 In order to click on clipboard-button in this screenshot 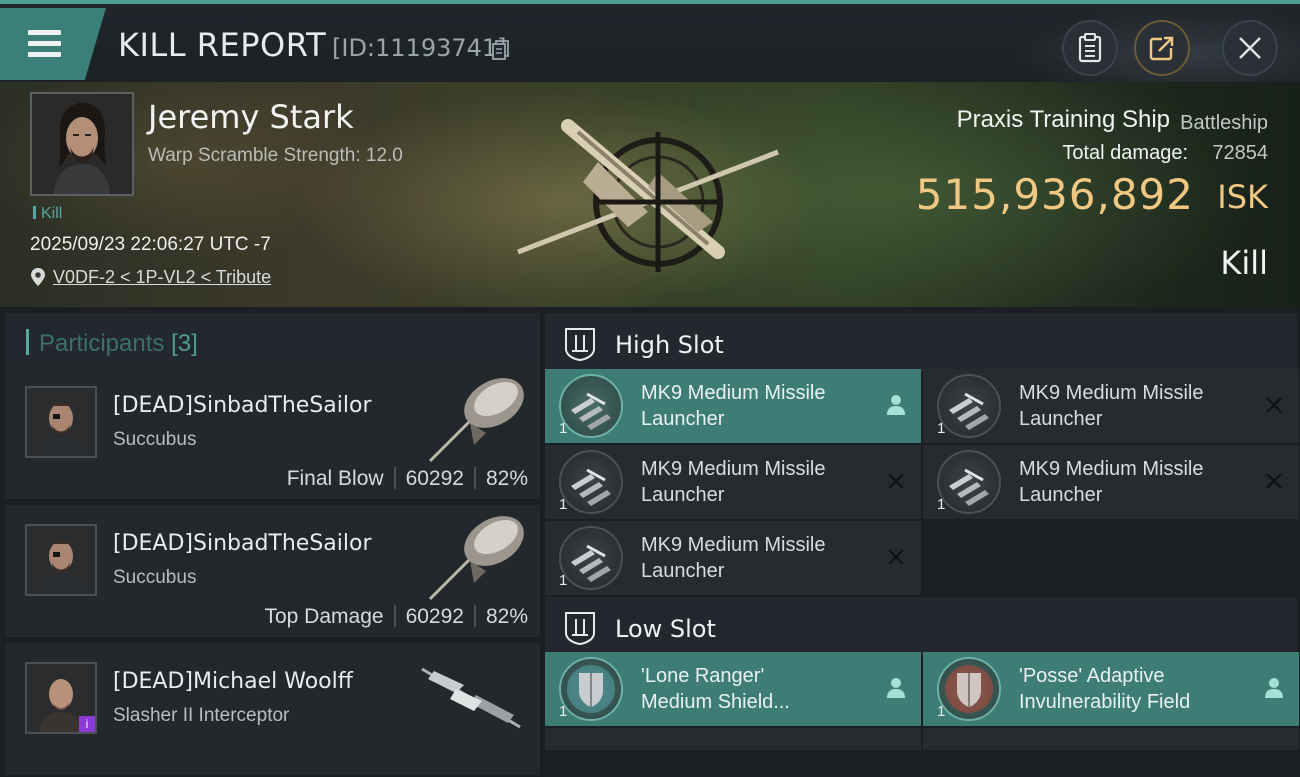, I will do `click(1090, 48)`.